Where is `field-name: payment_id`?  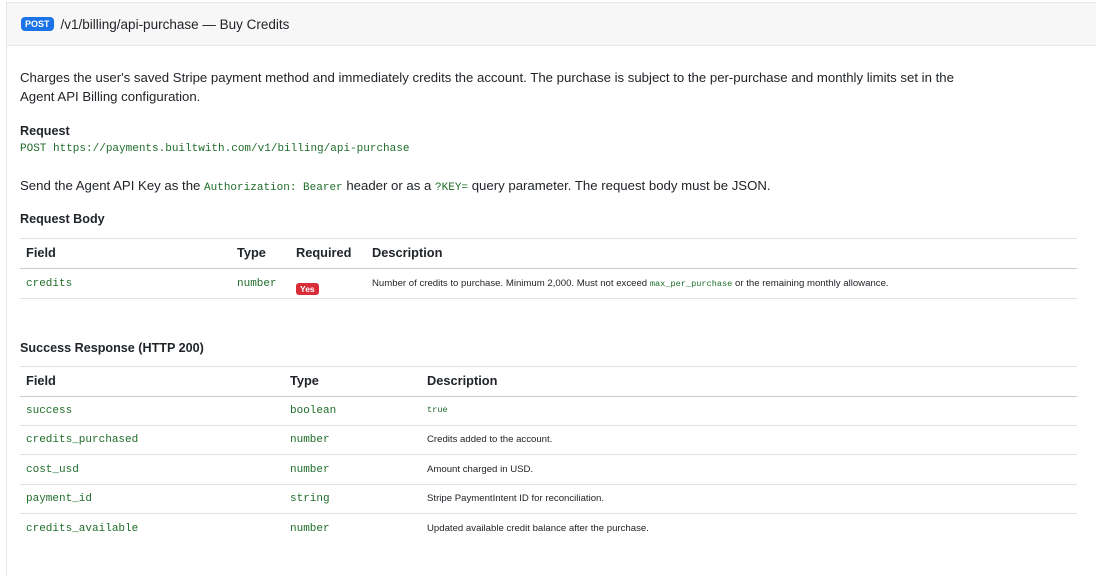 field-name: payment_id is located at coordinates (59, 499).